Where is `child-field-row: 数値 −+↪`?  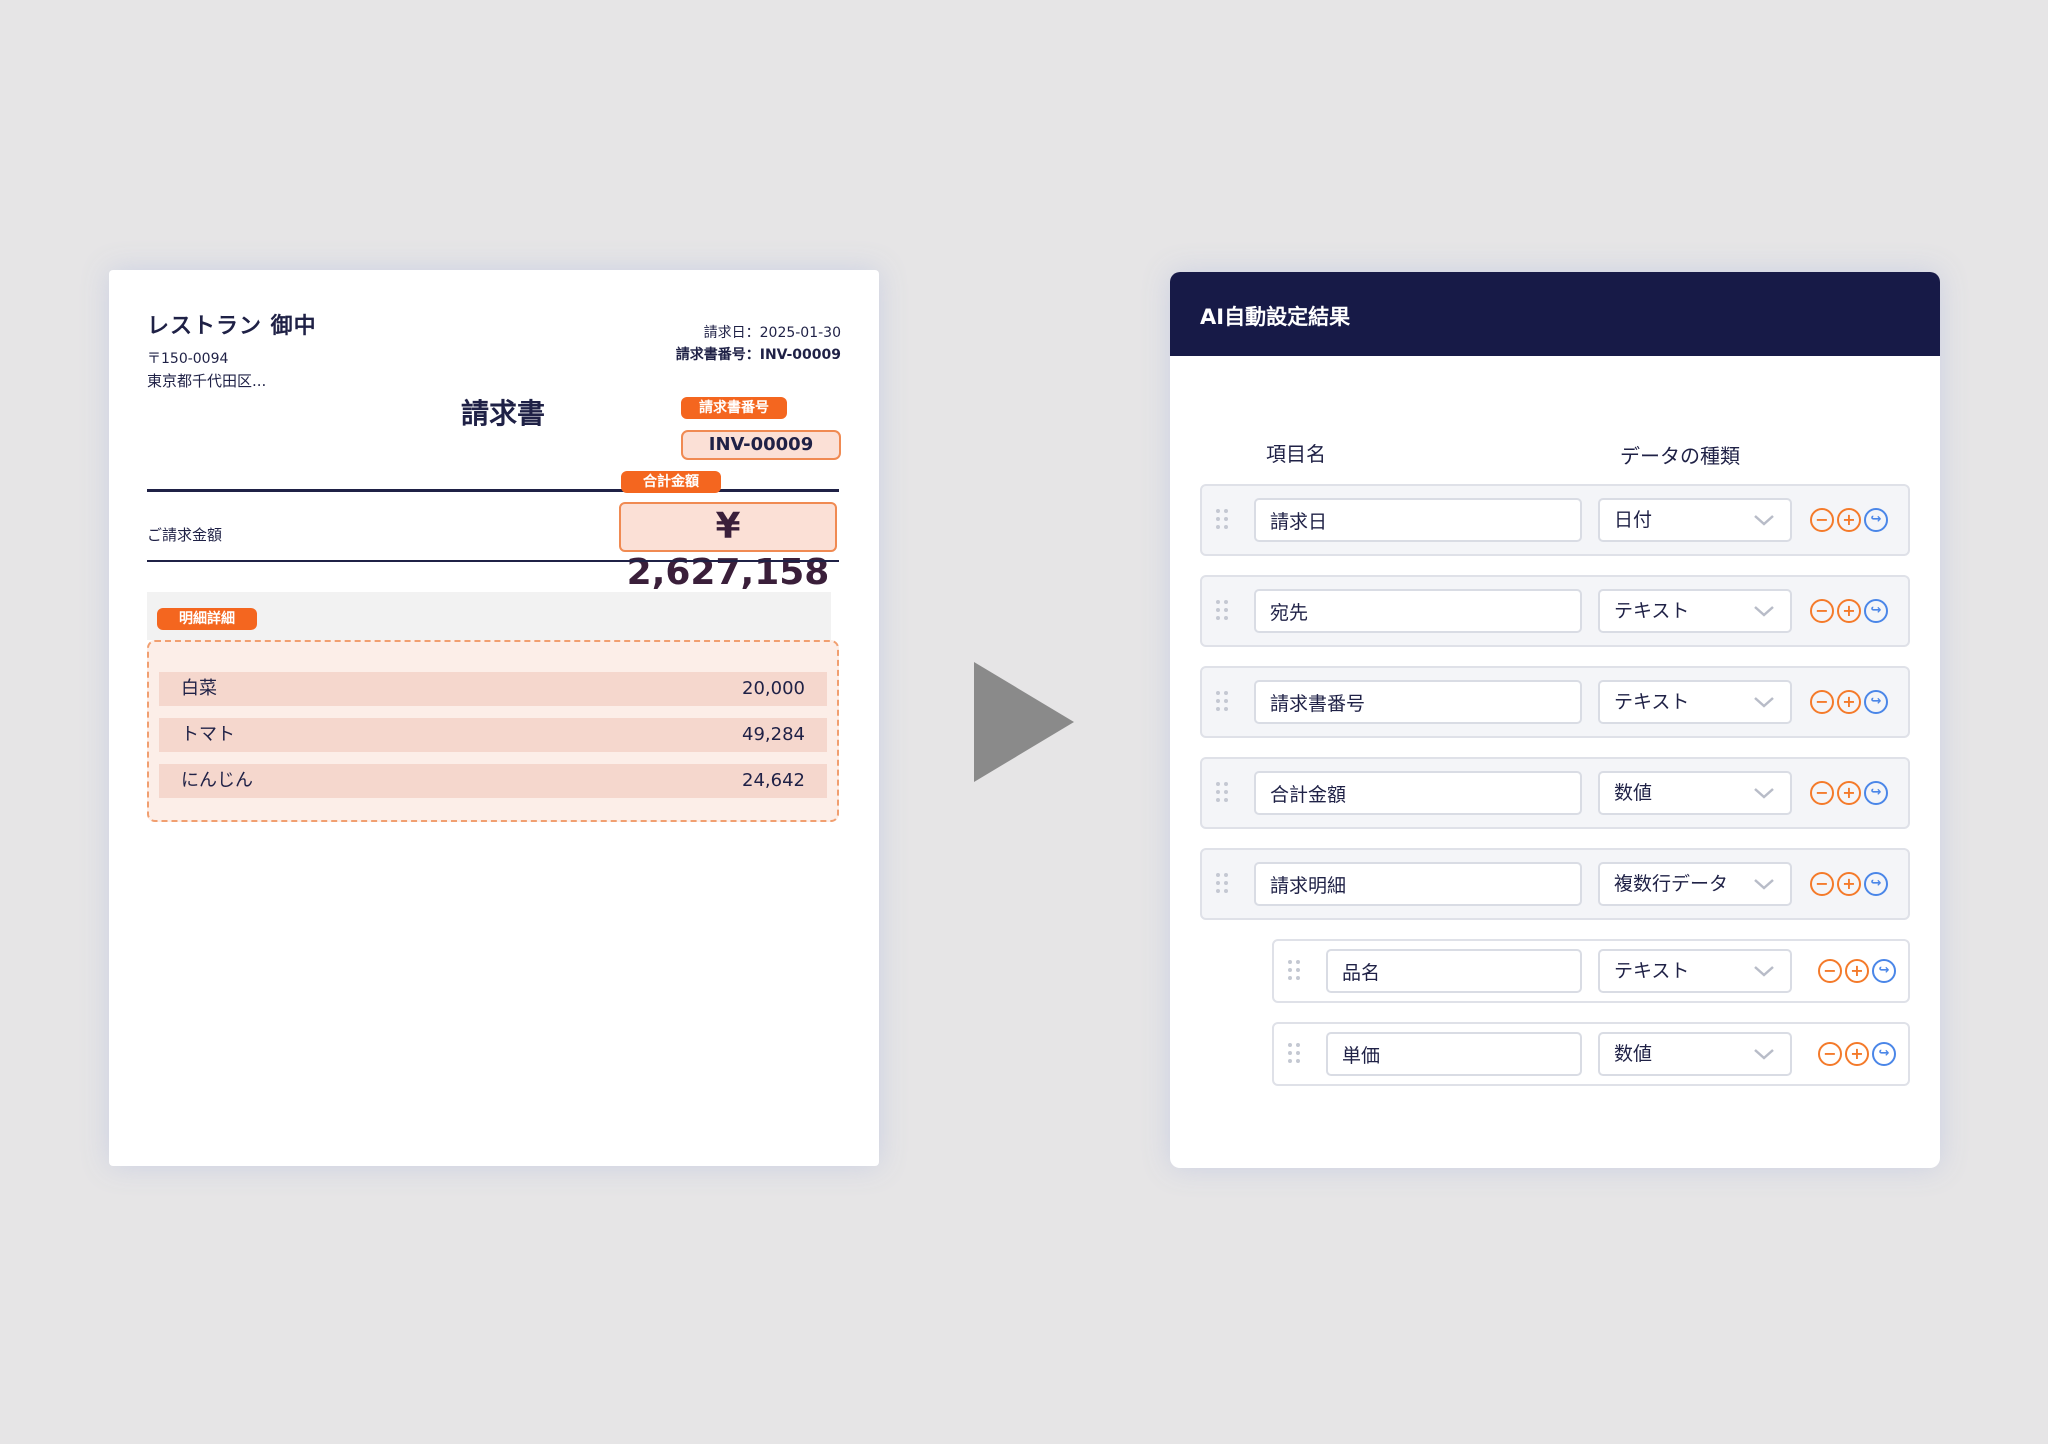 child-field-row: 数値 −+↪ is located at coordinates (1591, 1054).